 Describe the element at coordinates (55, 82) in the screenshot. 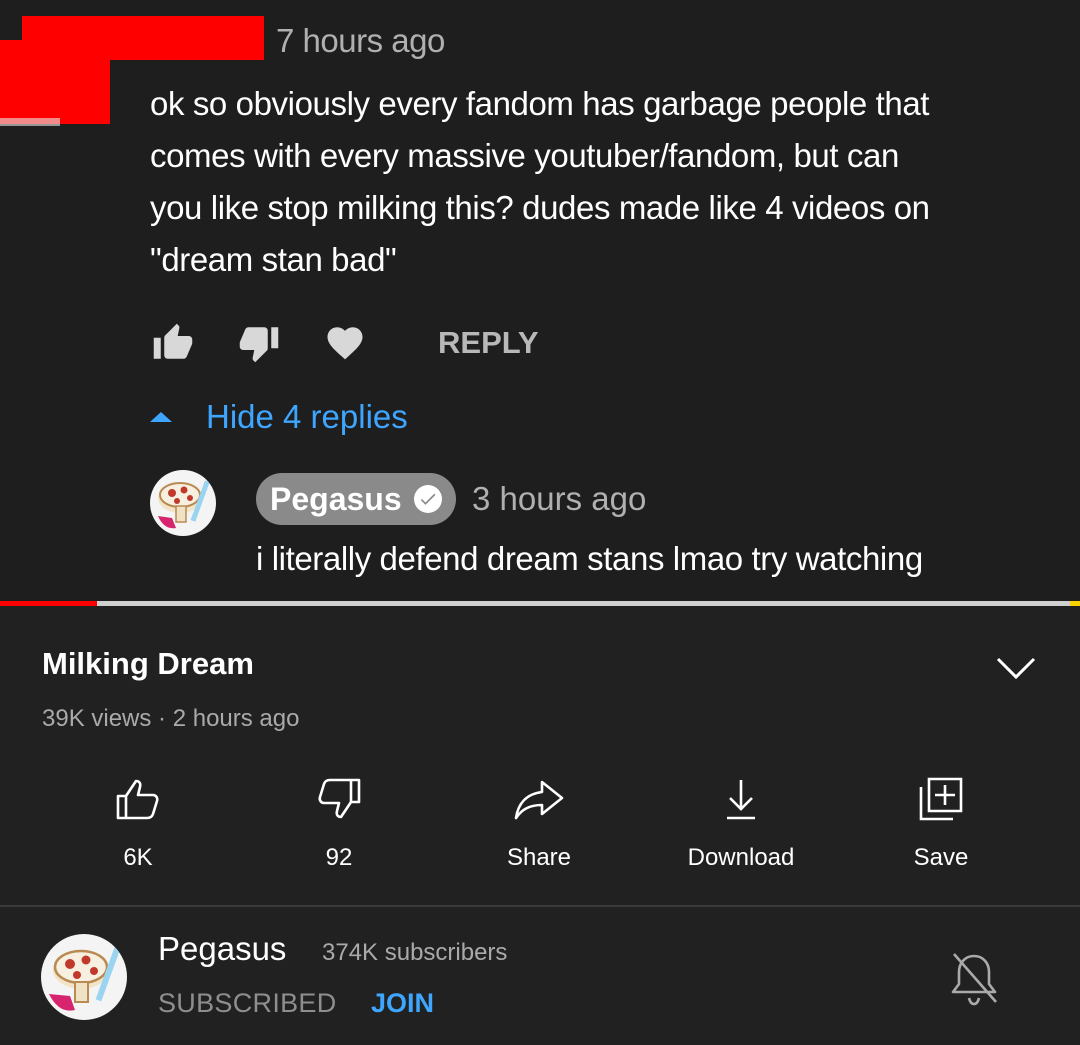

I see `redaction-bar` at that location.